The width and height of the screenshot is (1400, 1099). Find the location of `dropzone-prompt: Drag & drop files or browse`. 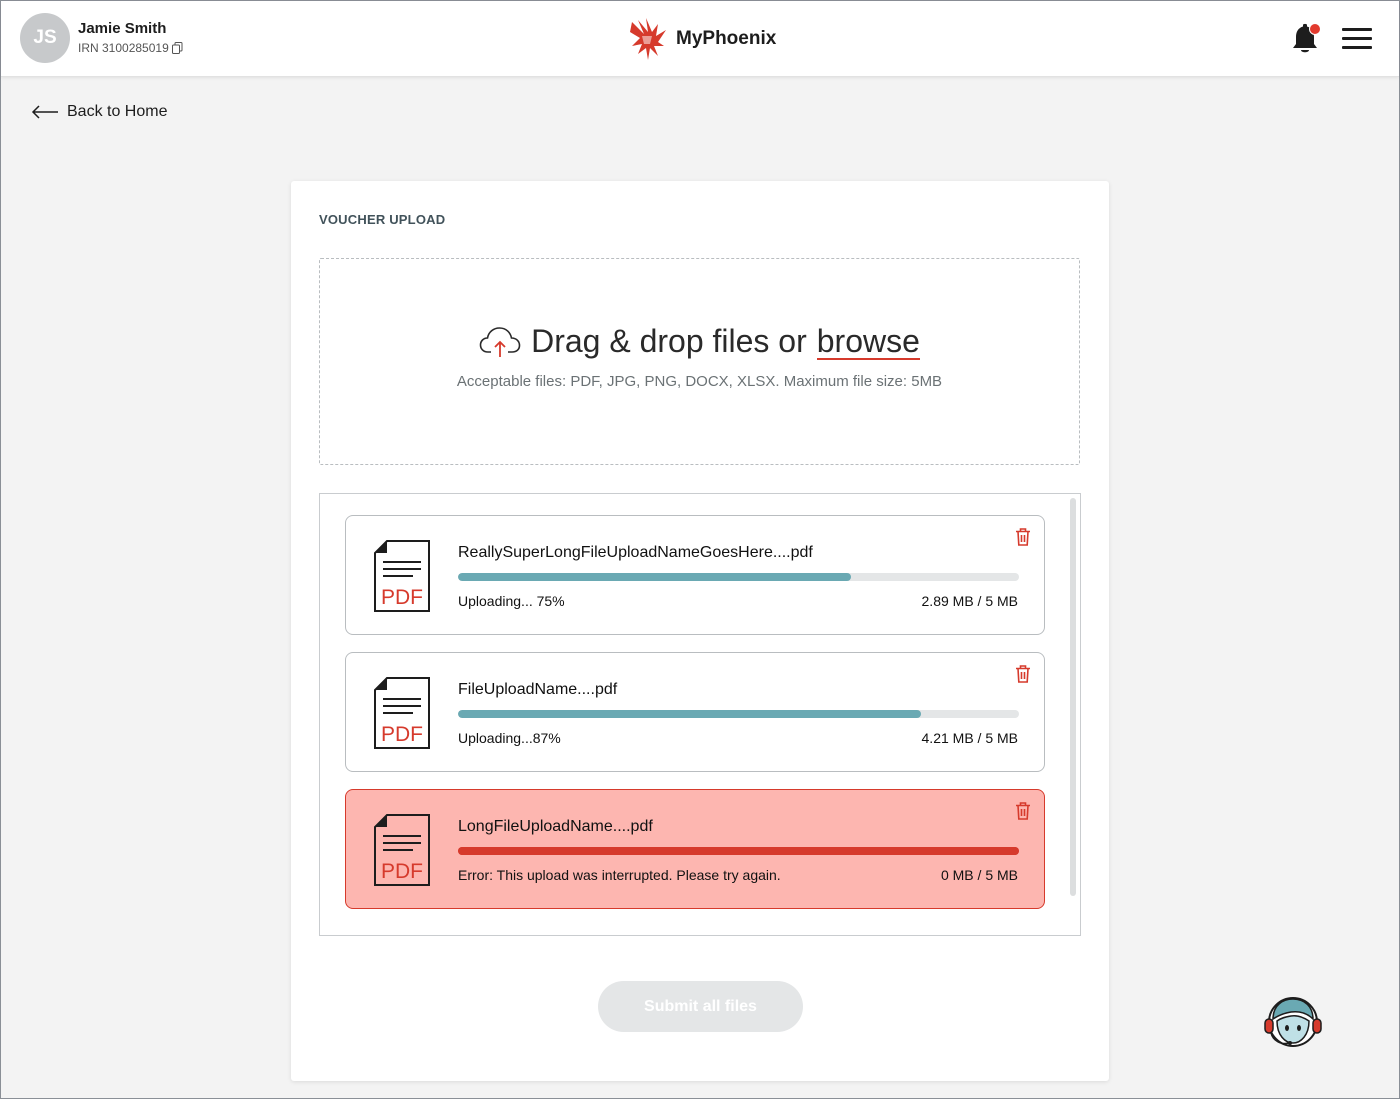

dropzone-prompt: Drag & drop files or browse is located at coordinates (699, 341).